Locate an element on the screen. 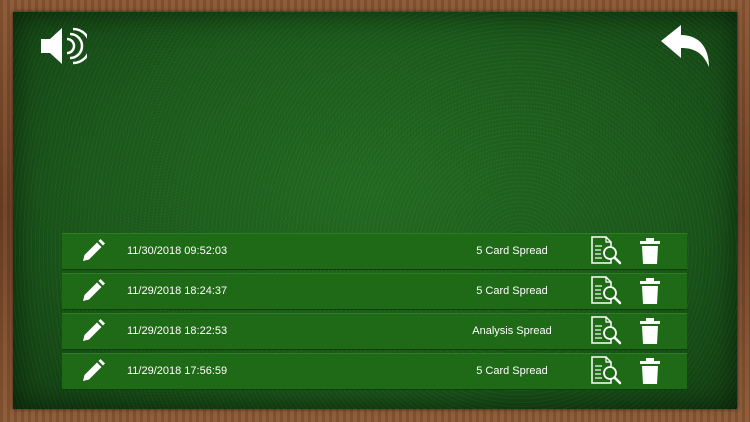 The image size is (750, 422). spread-datetime: 11/29/2018 17:56:59 is located at coordinates (177, 371).